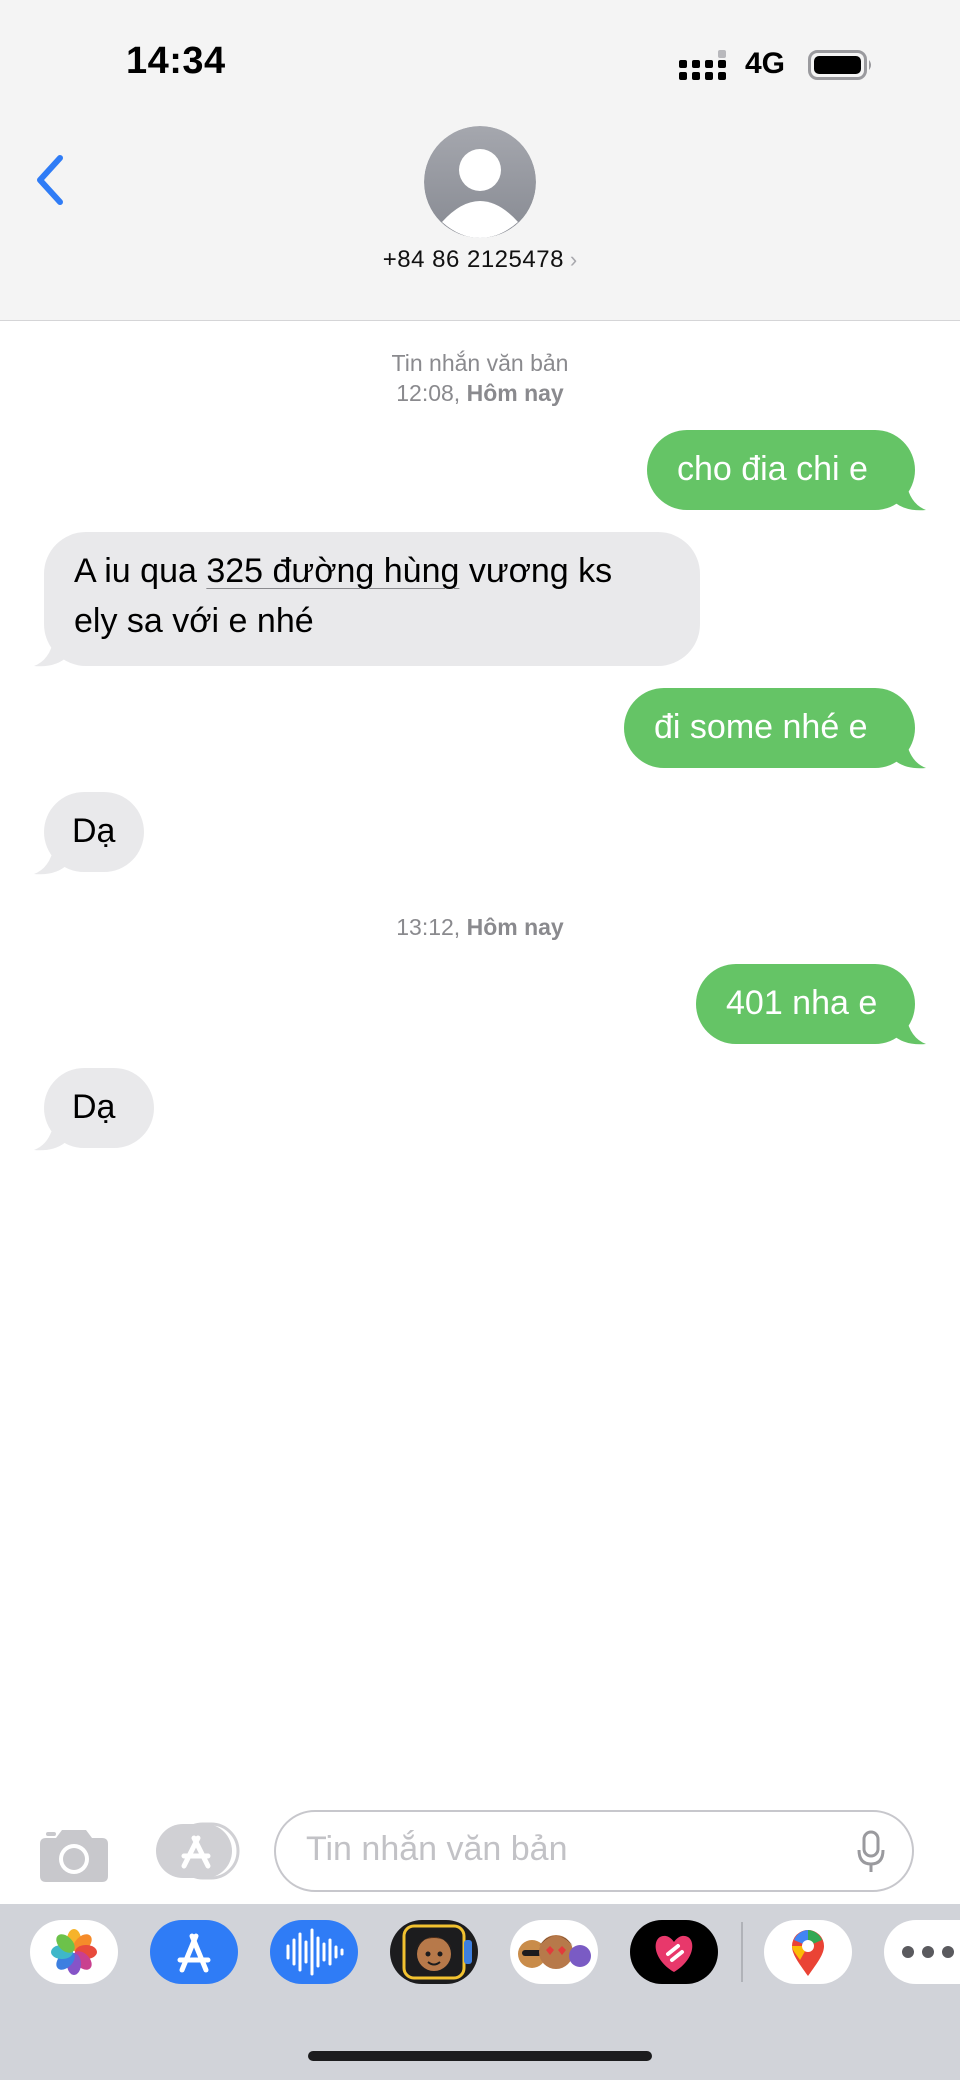 This screenshot has height=2080, width=960. I want to click on message-text: đi some nhé e, so click(761, 727).